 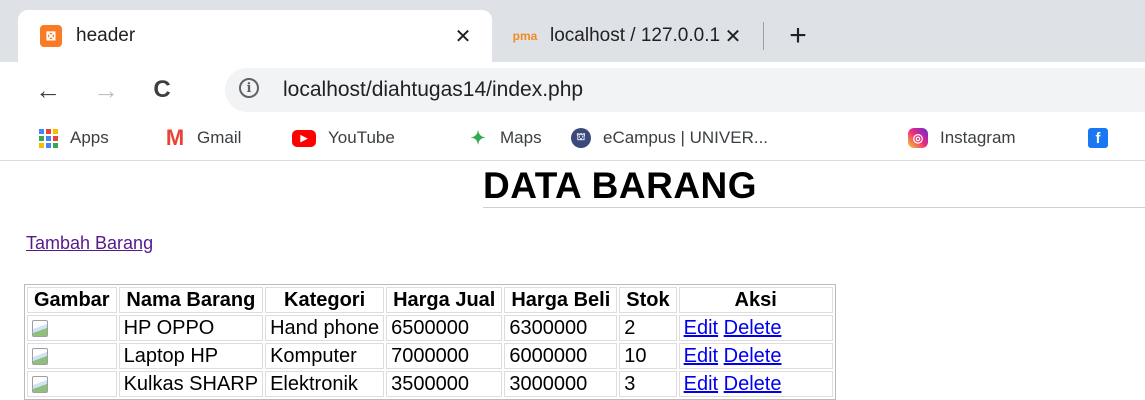 I want to click on item-buy-price: 6000000, so click(x=561, y=356).